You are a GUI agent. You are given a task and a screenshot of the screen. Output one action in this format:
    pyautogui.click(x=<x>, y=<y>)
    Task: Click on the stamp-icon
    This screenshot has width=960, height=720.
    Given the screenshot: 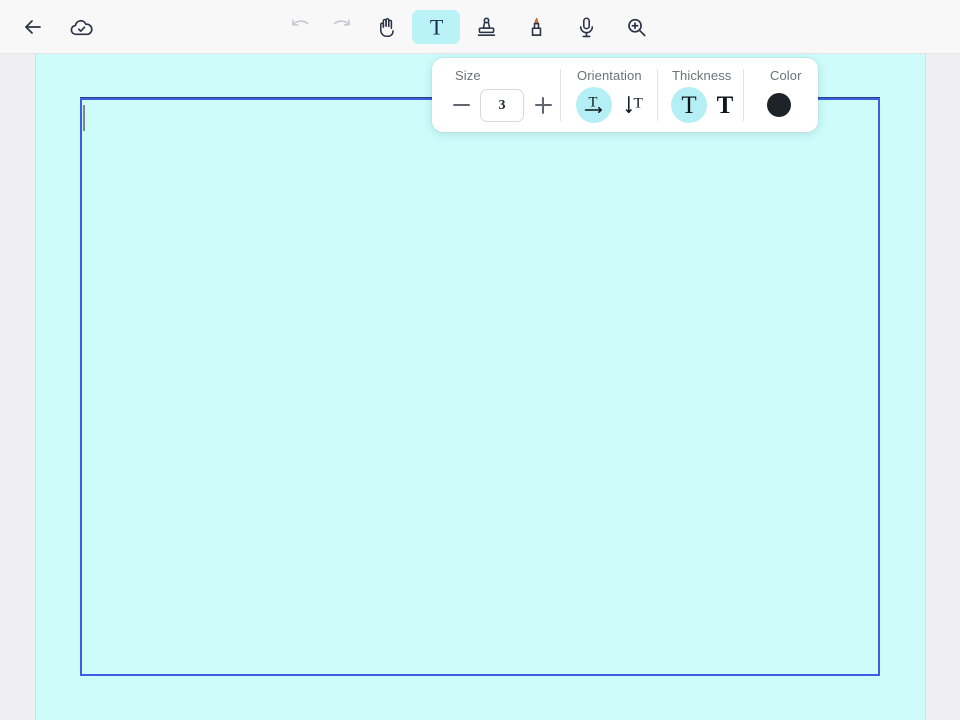 What is the action you would take?
    pyautogui.click(x=486, y=27)
    